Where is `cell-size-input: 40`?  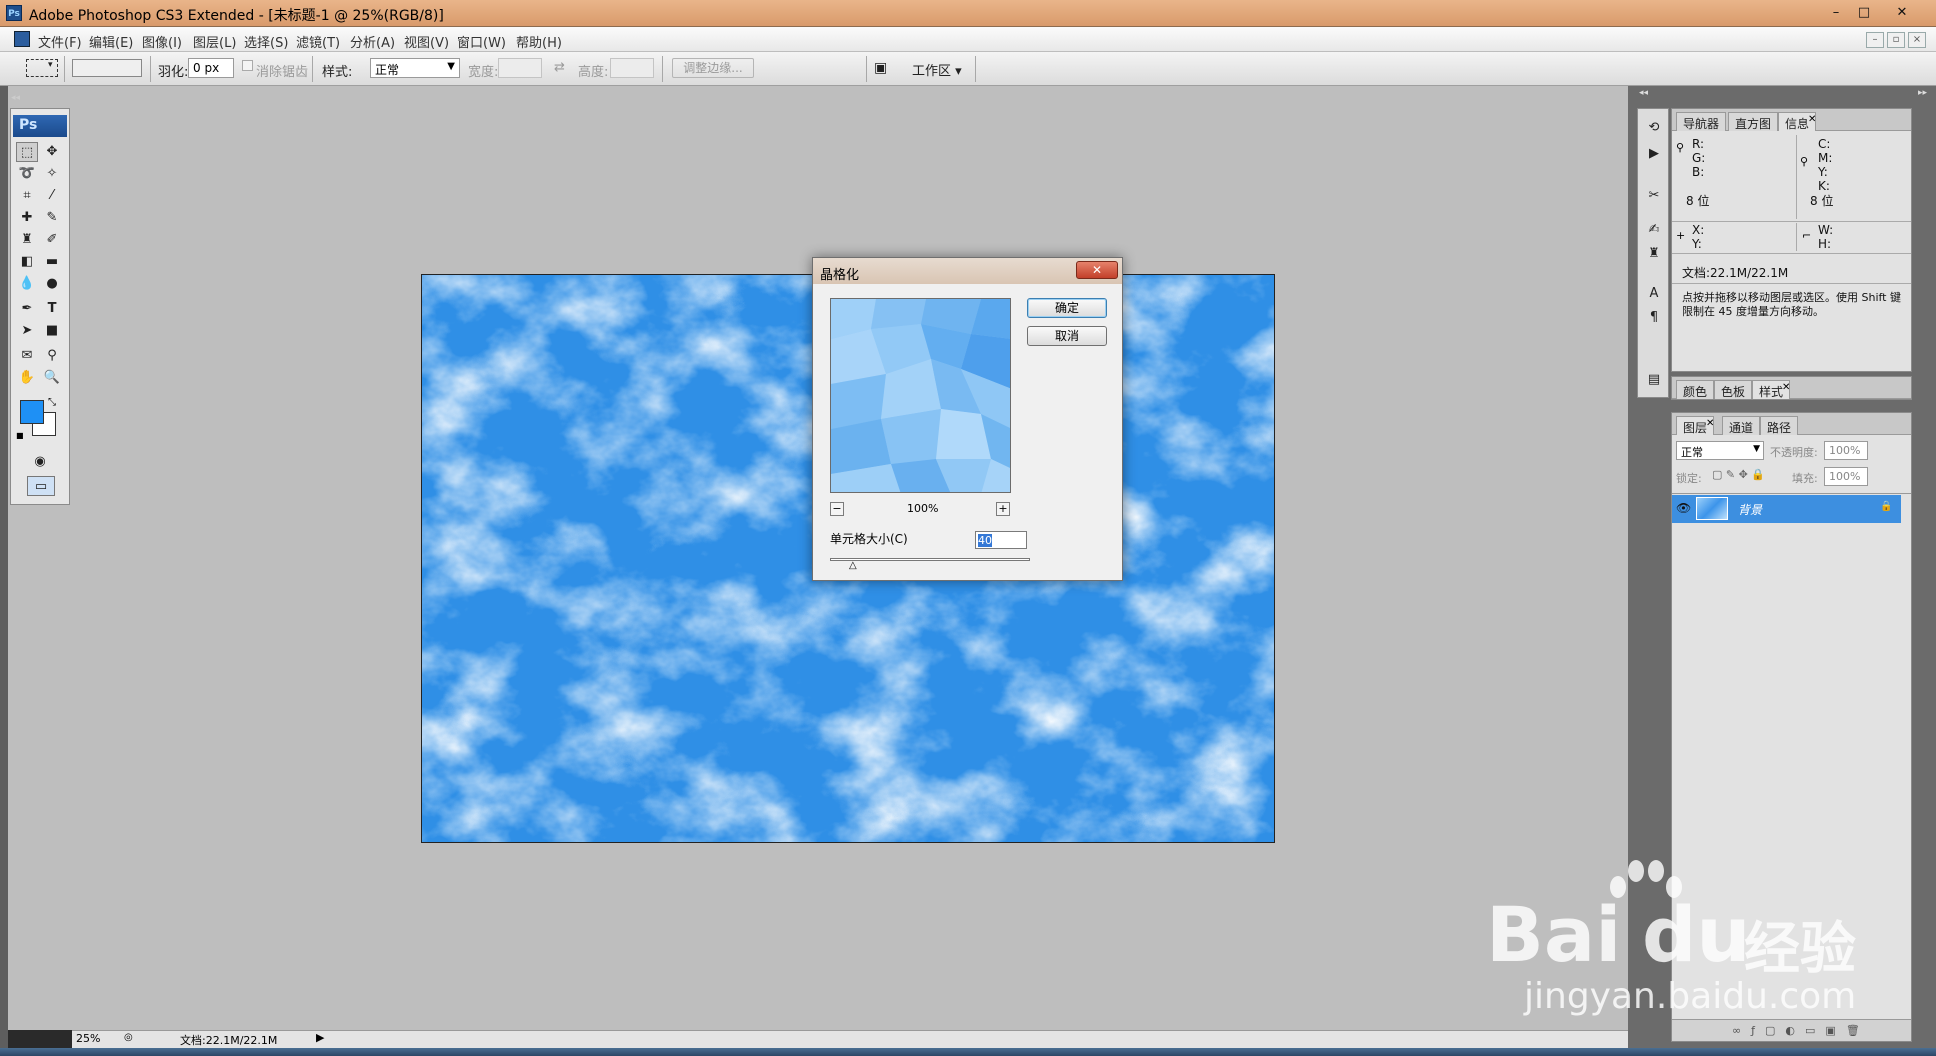 cell-size-input: 40 is located at coordinates (1001, 540).